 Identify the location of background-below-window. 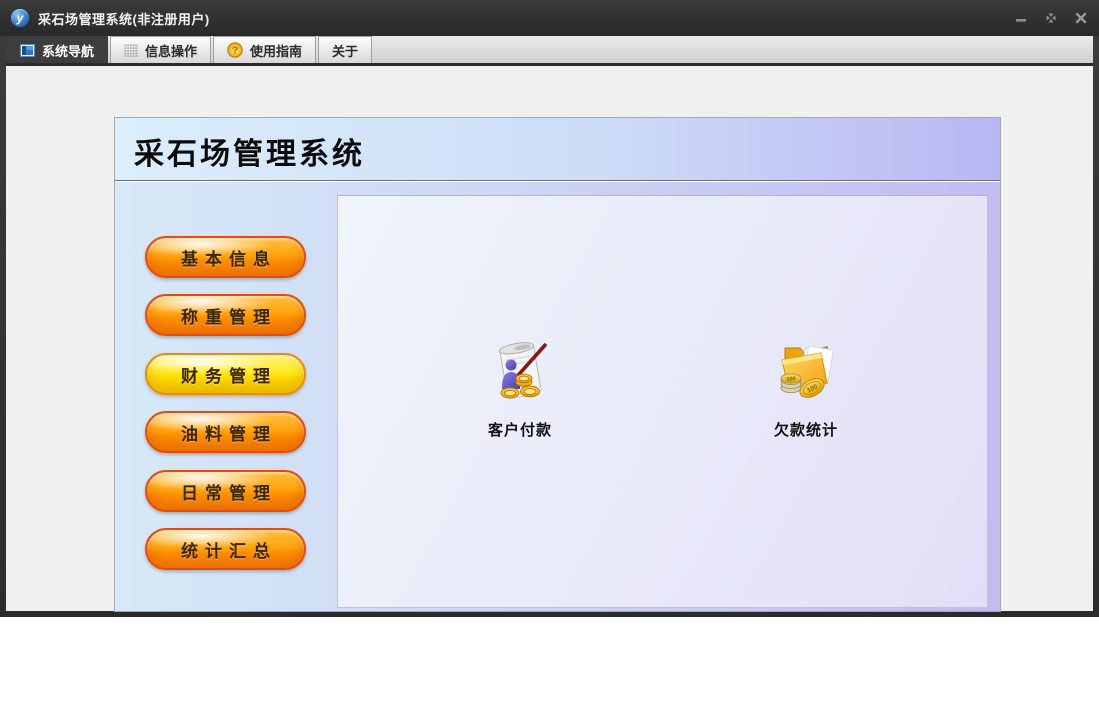
(549, 670).